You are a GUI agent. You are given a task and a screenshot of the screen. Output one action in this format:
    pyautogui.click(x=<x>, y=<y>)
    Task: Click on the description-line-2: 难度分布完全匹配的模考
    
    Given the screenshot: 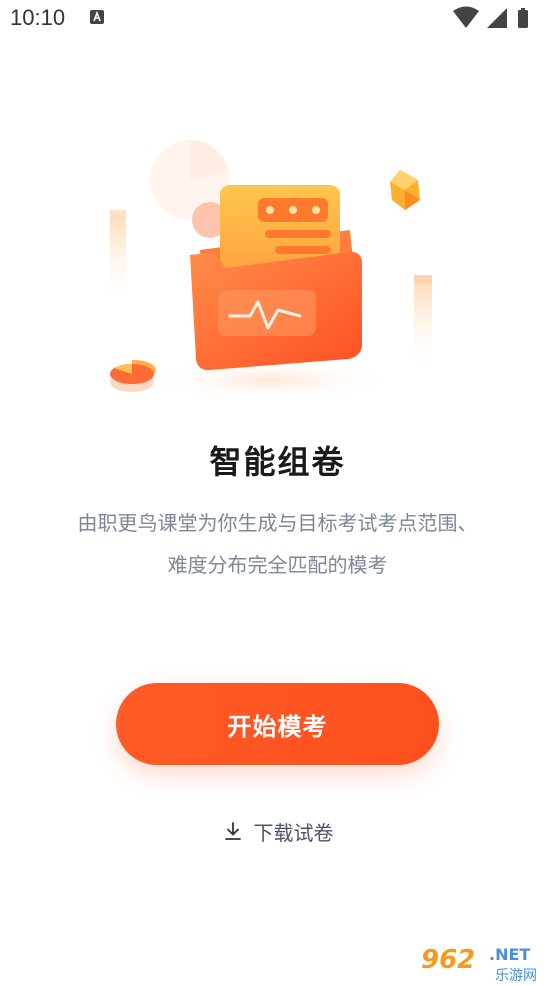 What is the action you would take?
    pyautogui.click(x=277, y=565)
    